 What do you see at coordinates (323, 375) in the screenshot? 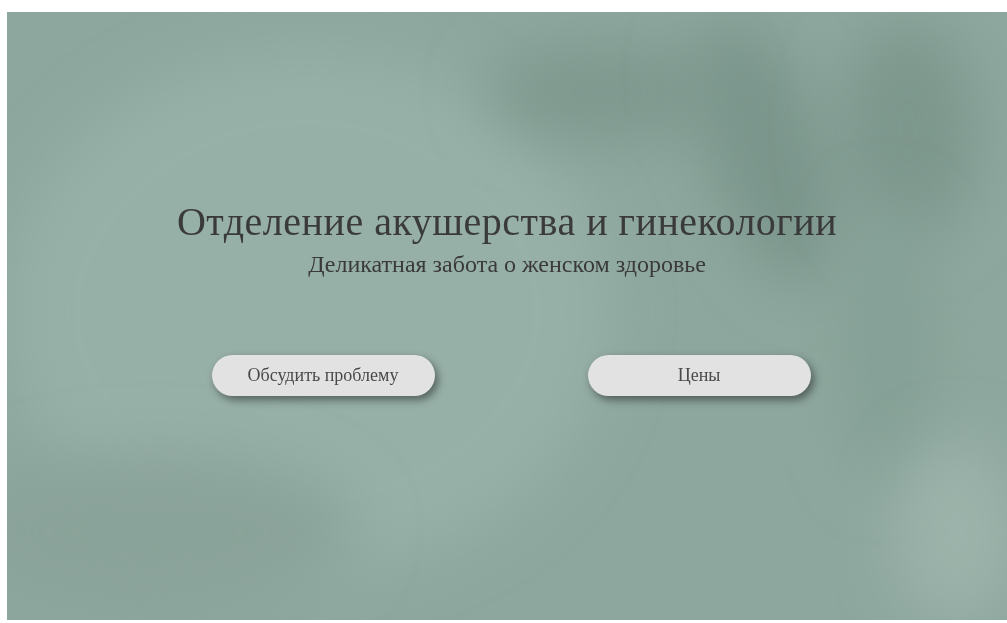
I see `cta-button: Обсудить проблему` at bounding box center [323, 375].